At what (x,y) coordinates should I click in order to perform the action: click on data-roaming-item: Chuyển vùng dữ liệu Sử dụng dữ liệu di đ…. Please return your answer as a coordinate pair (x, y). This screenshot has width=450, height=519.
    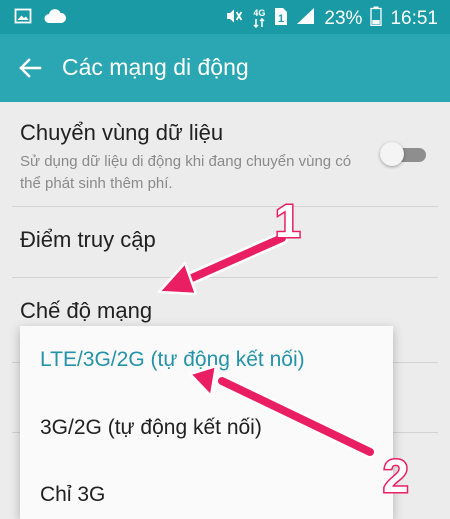
    Looking at the image, I should click on (228, 157).